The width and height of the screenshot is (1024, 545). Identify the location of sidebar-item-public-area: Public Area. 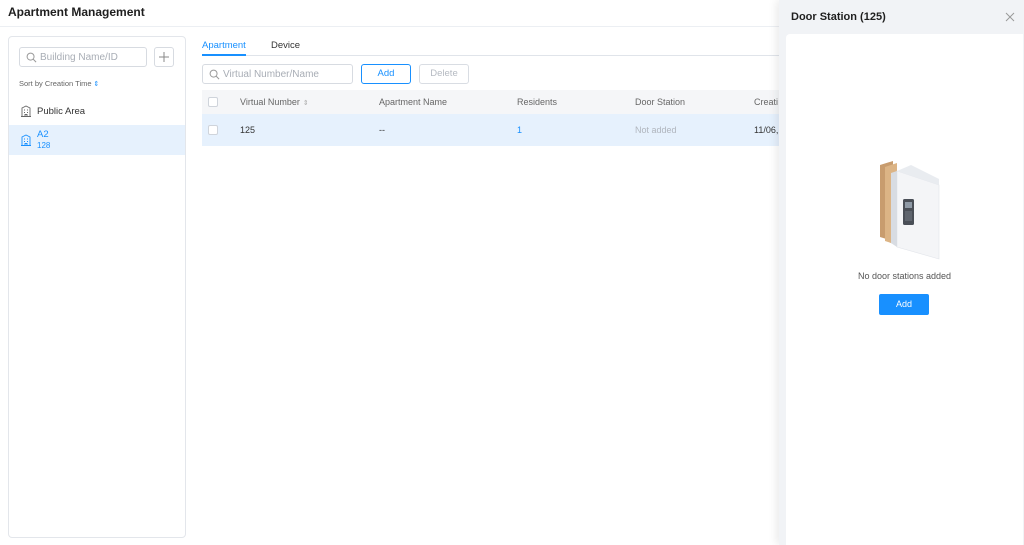
(97, 113).